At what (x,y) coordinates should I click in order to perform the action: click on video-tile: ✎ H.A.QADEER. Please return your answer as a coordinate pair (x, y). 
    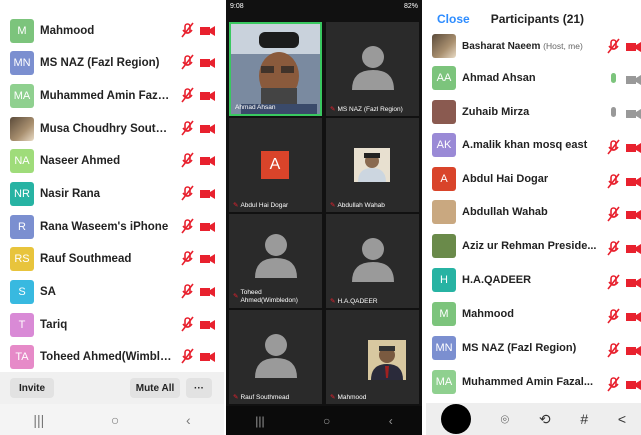
    Looking at the image, I should click on (372, 261).